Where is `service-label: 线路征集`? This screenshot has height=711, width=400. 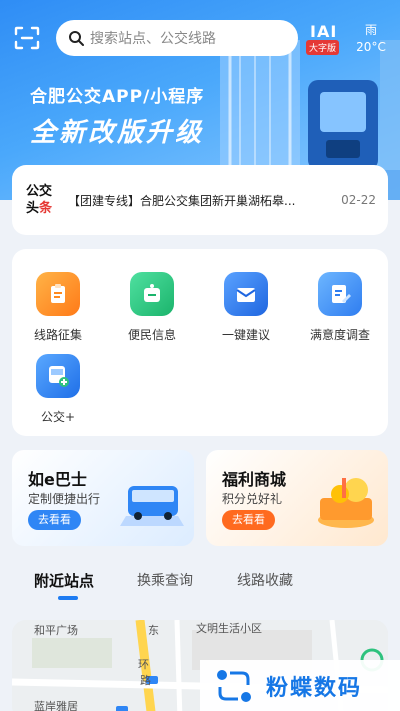 service-label: 线路征集 is located at coordinates (57, 335).